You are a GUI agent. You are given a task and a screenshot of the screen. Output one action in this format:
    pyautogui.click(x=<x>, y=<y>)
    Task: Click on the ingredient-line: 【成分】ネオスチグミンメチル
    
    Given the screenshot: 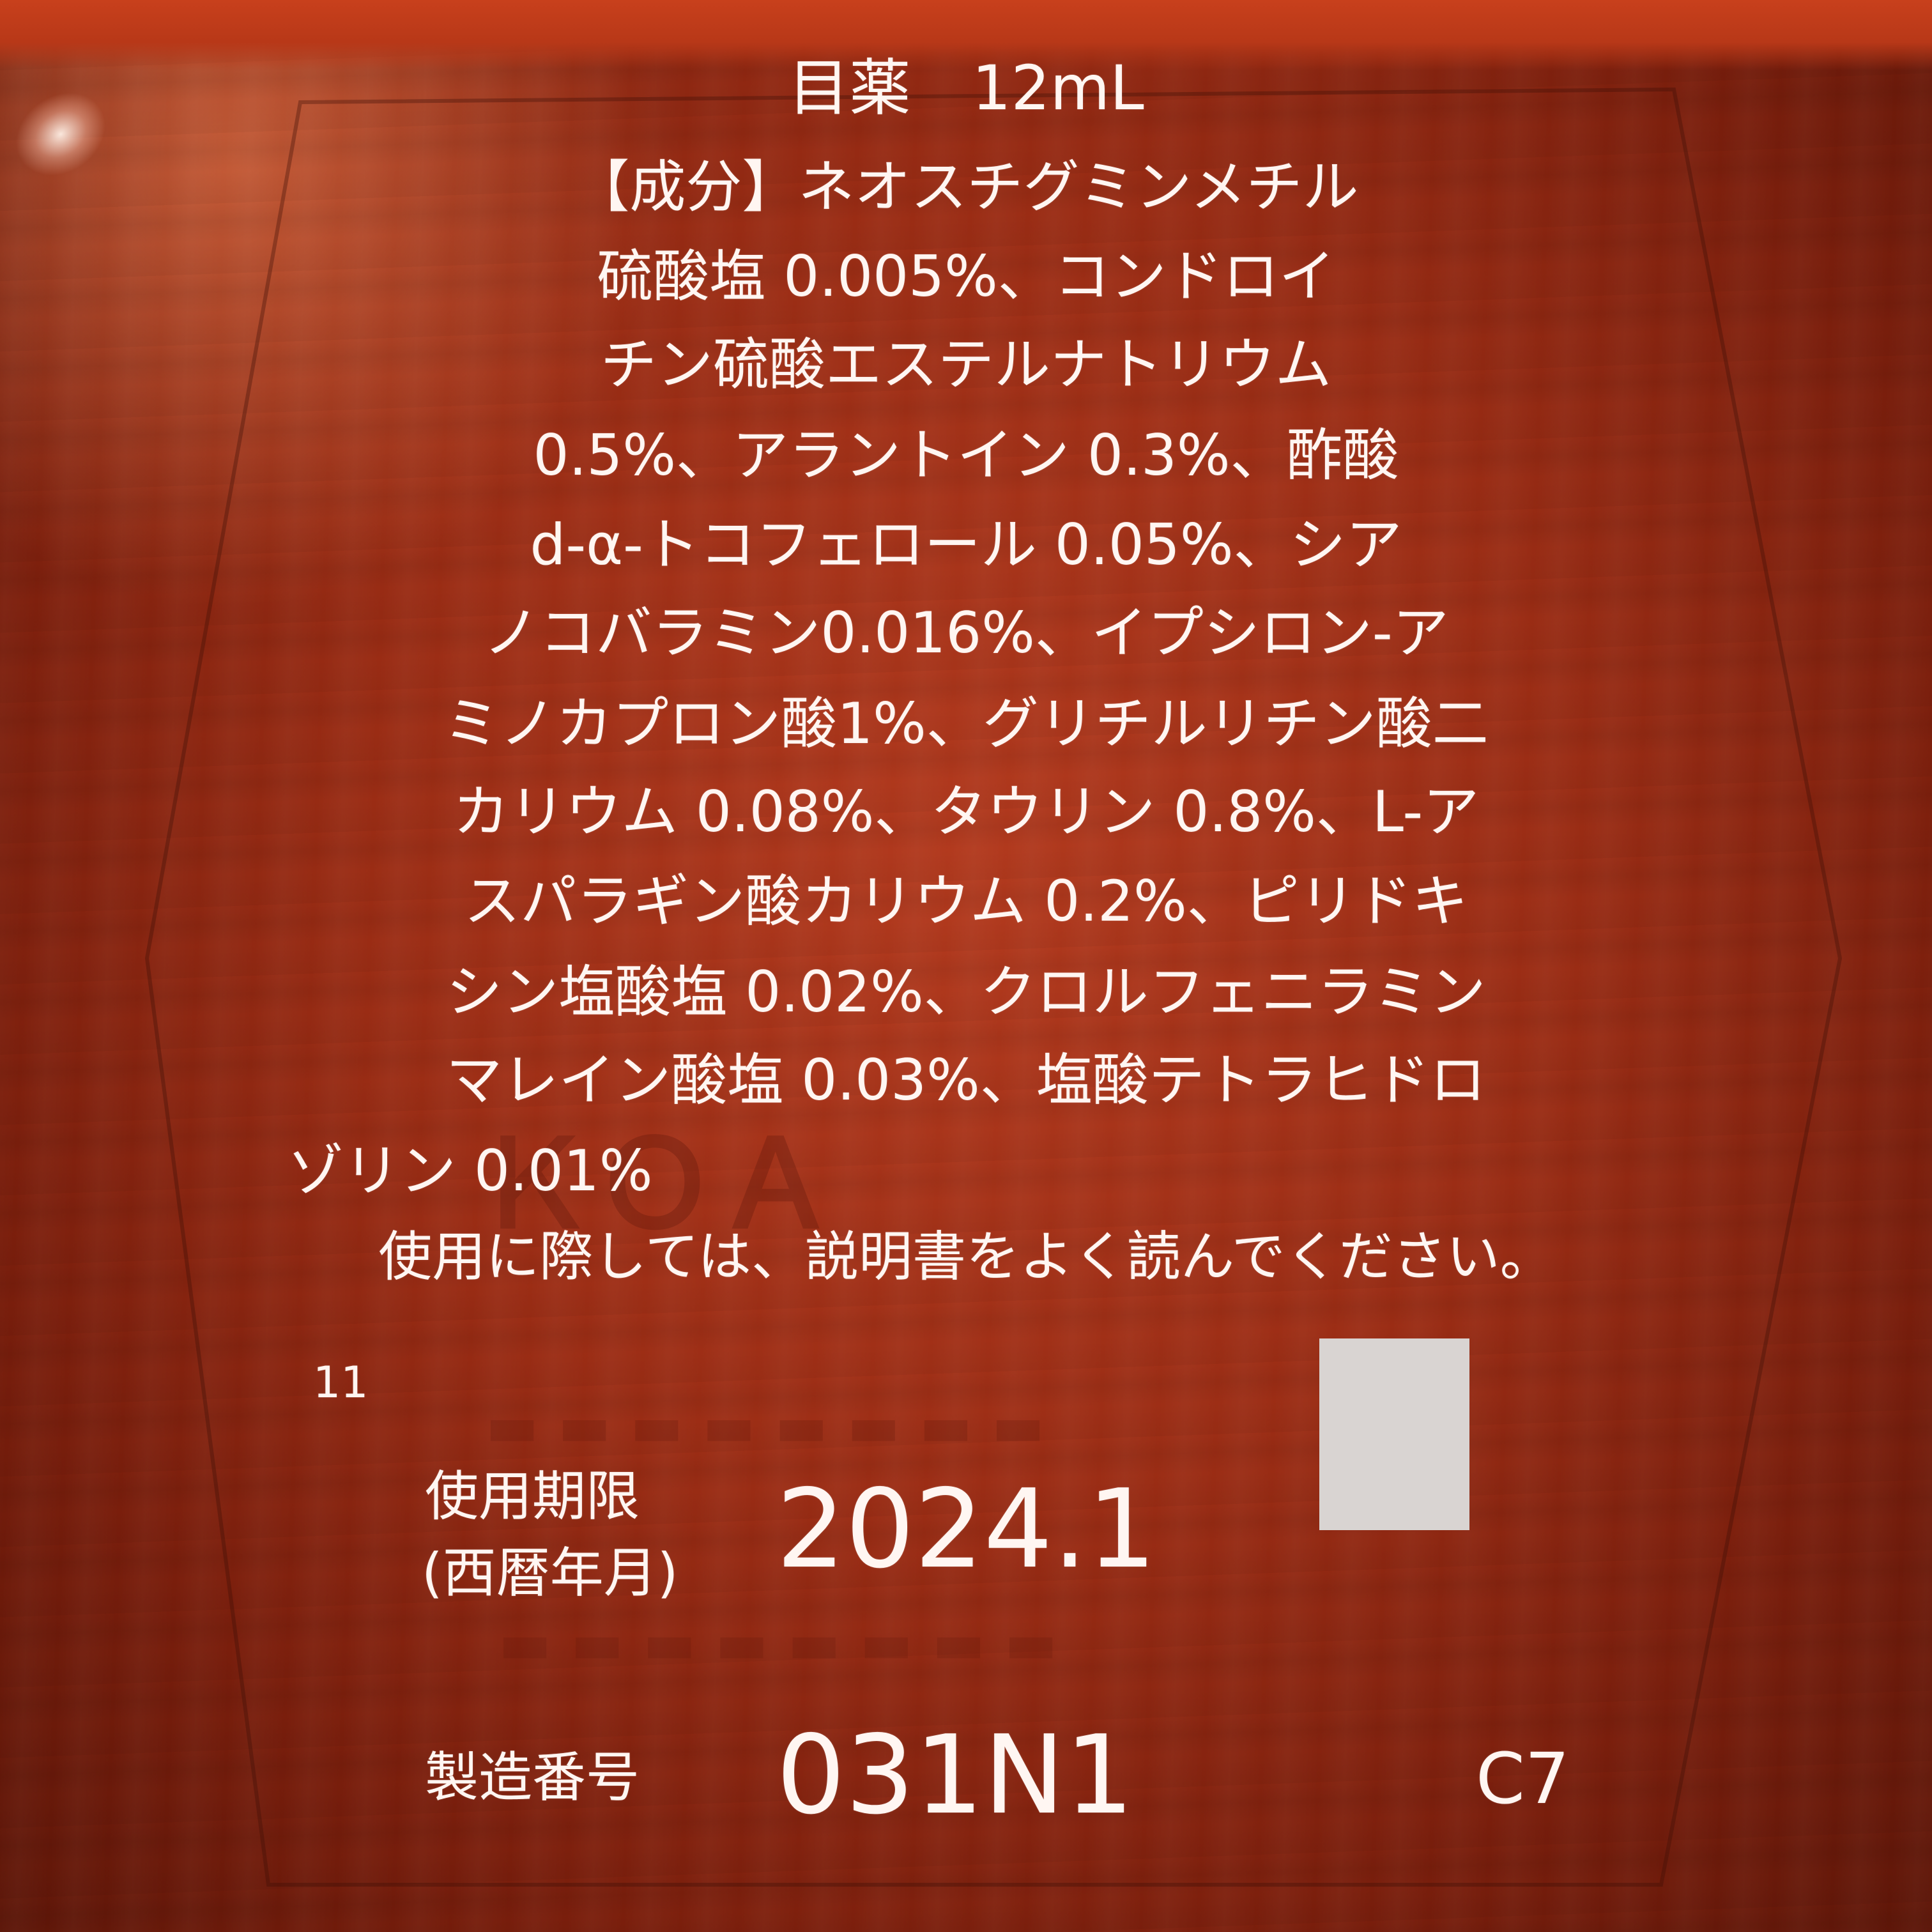 What is the action you would take?
    pyautogui.click(x=966, y=187)
    